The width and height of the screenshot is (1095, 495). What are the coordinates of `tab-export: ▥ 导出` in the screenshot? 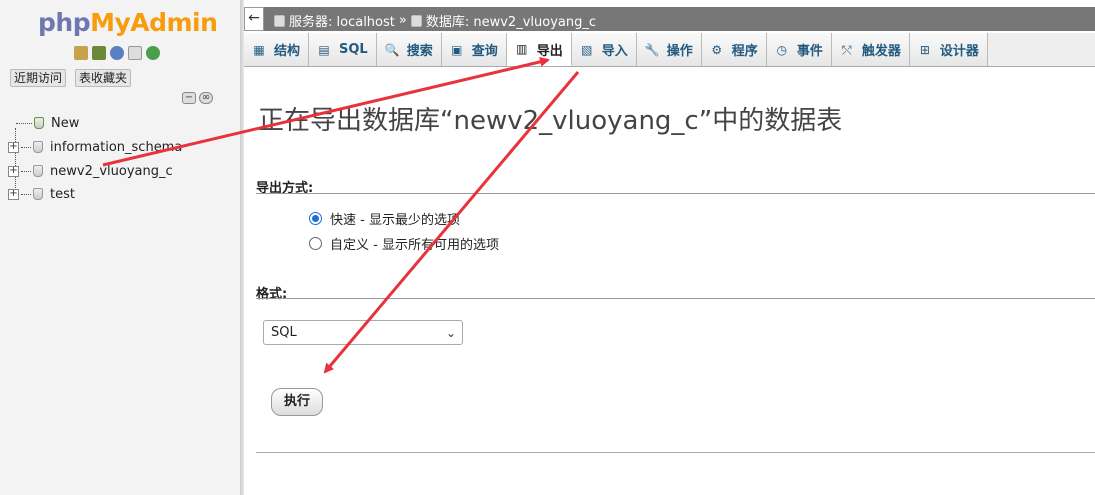 It's located at (539, 49).